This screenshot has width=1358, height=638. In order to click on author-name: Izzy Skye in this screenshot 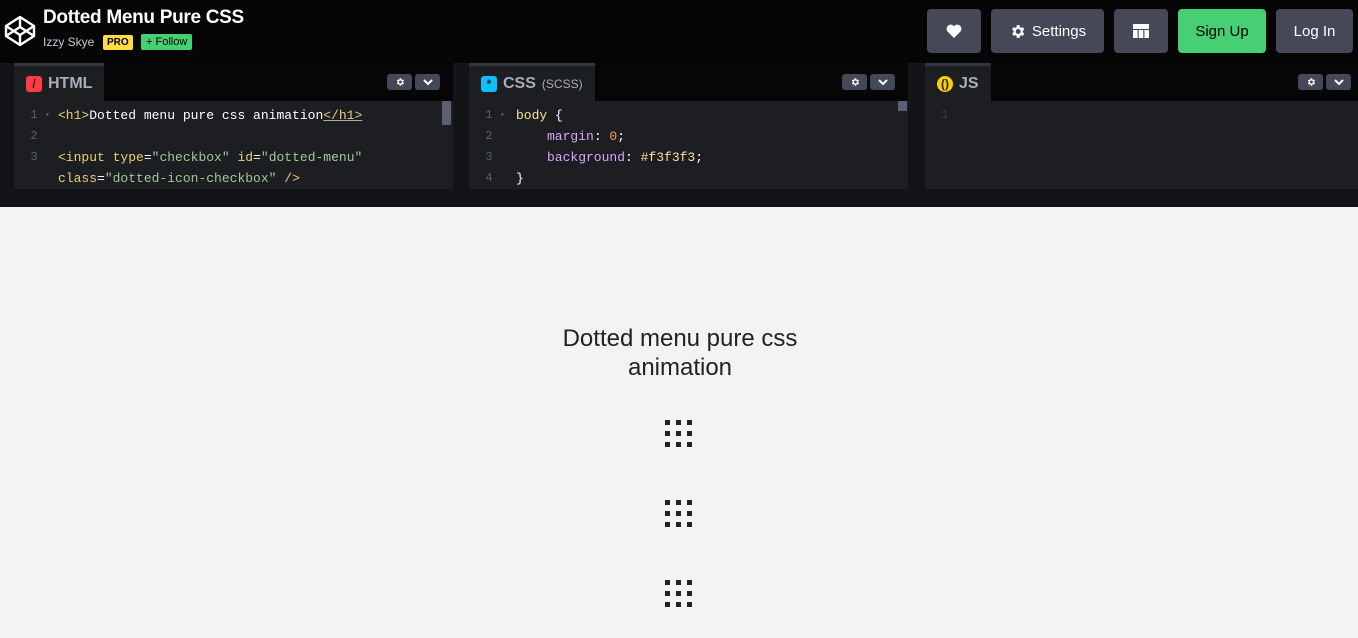, I will do `click(68, 42)`.